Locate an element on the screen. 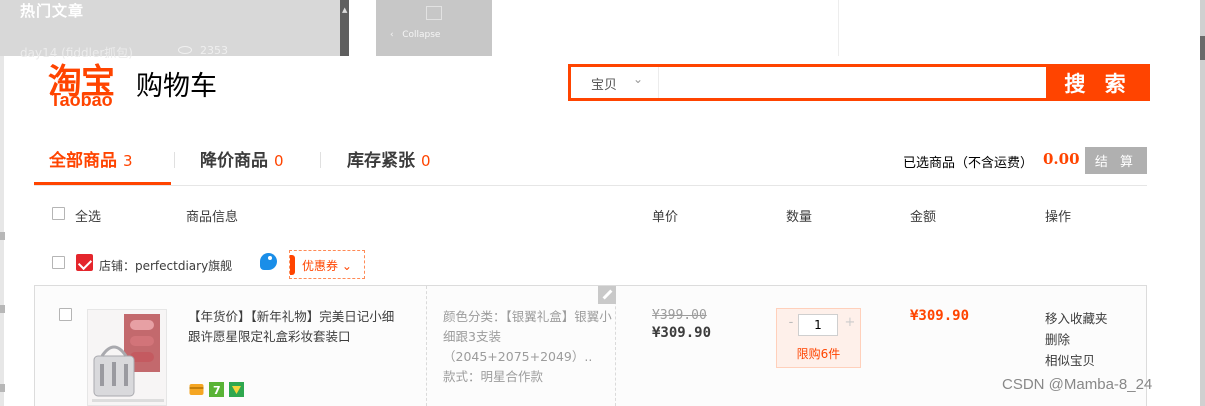 The image size is (1205, 406). similar-items-link: 相似宝贝 is located at coordinates (1076, 360).